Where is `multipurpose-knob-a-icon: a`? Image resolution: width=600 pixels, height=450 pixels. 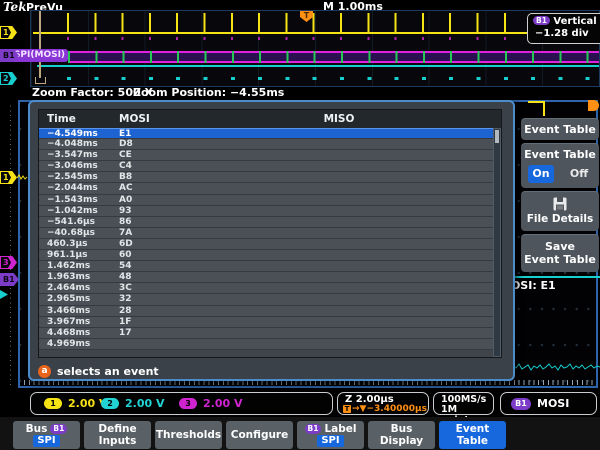 multipurpose-knob-a-icon: a is located at coordinates (44, 371).